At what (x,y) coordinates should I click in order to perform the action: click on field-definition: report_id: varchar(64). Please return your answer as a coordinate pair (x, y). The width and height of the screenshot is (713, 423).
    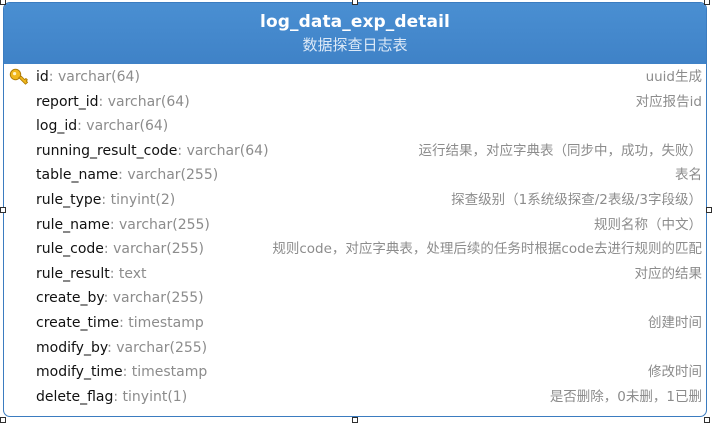
    Looking at the image, I should click on (113, 102).